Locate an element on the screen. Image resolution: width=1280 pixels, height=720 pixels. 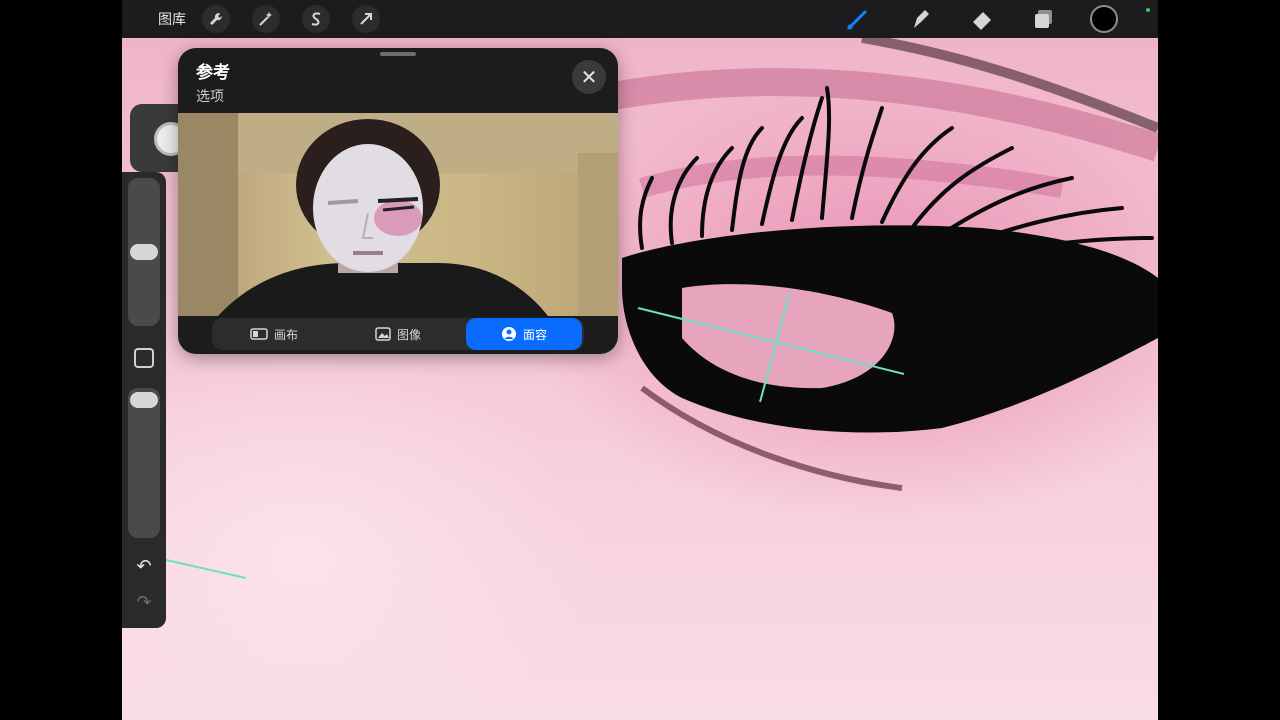
actions-button is located at coordinates (216, 19).